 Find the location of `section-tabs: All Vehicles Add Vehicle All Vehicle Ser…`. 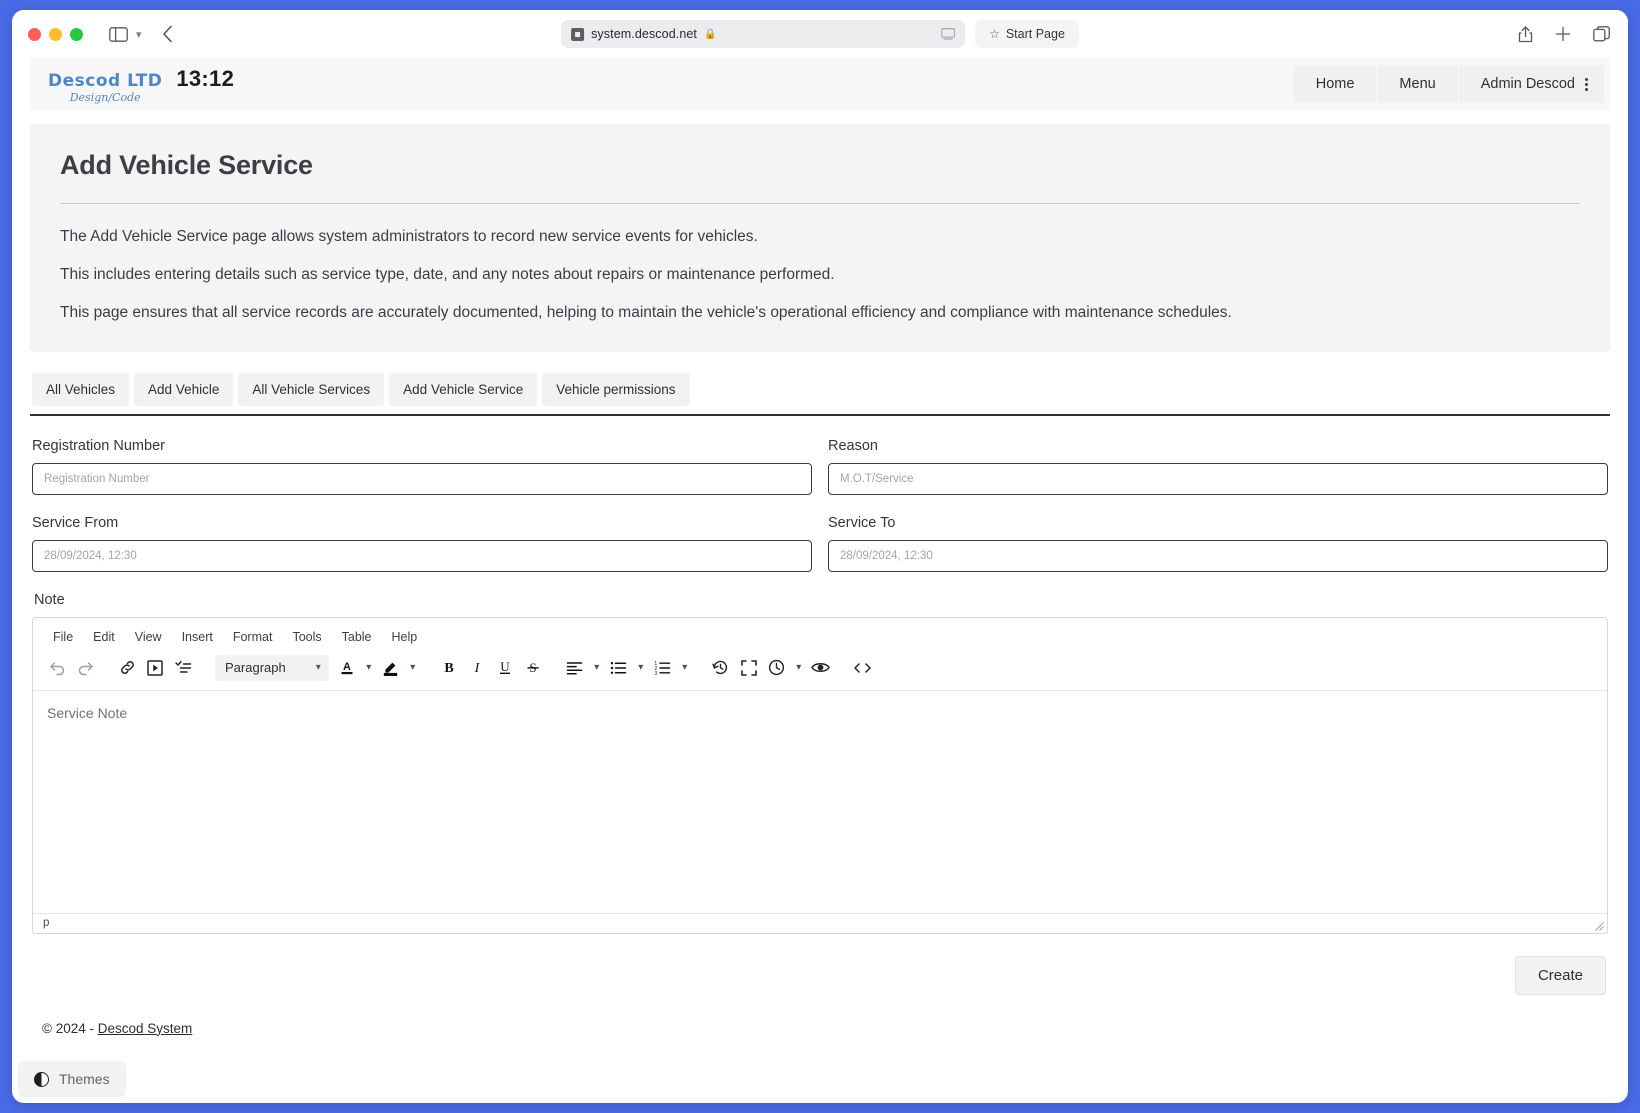

section-tabs: All Vehicles Add Vehicle All Vehicle Ser… is located at coordinates (820, 389).